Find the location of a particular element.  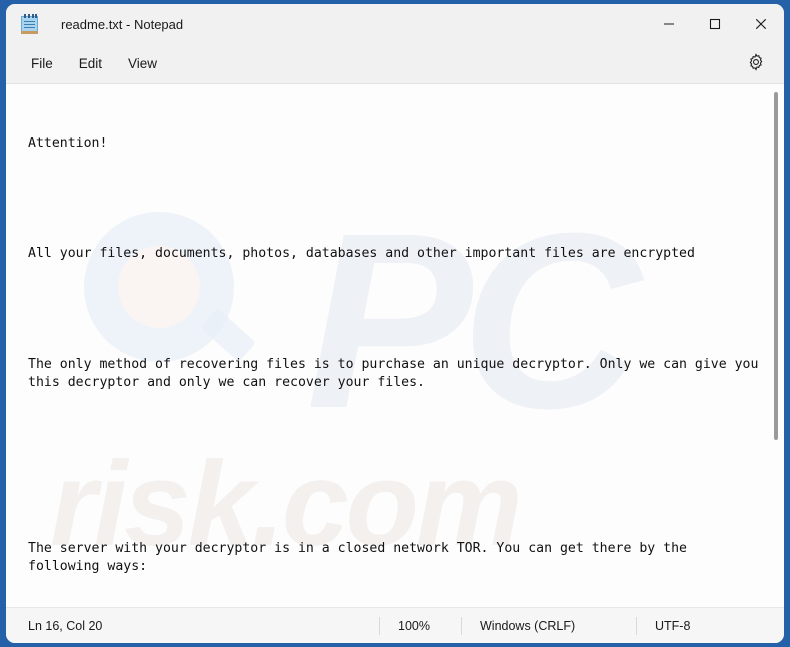

menu-item-edit: Edit is located at coordinates (90, 63).